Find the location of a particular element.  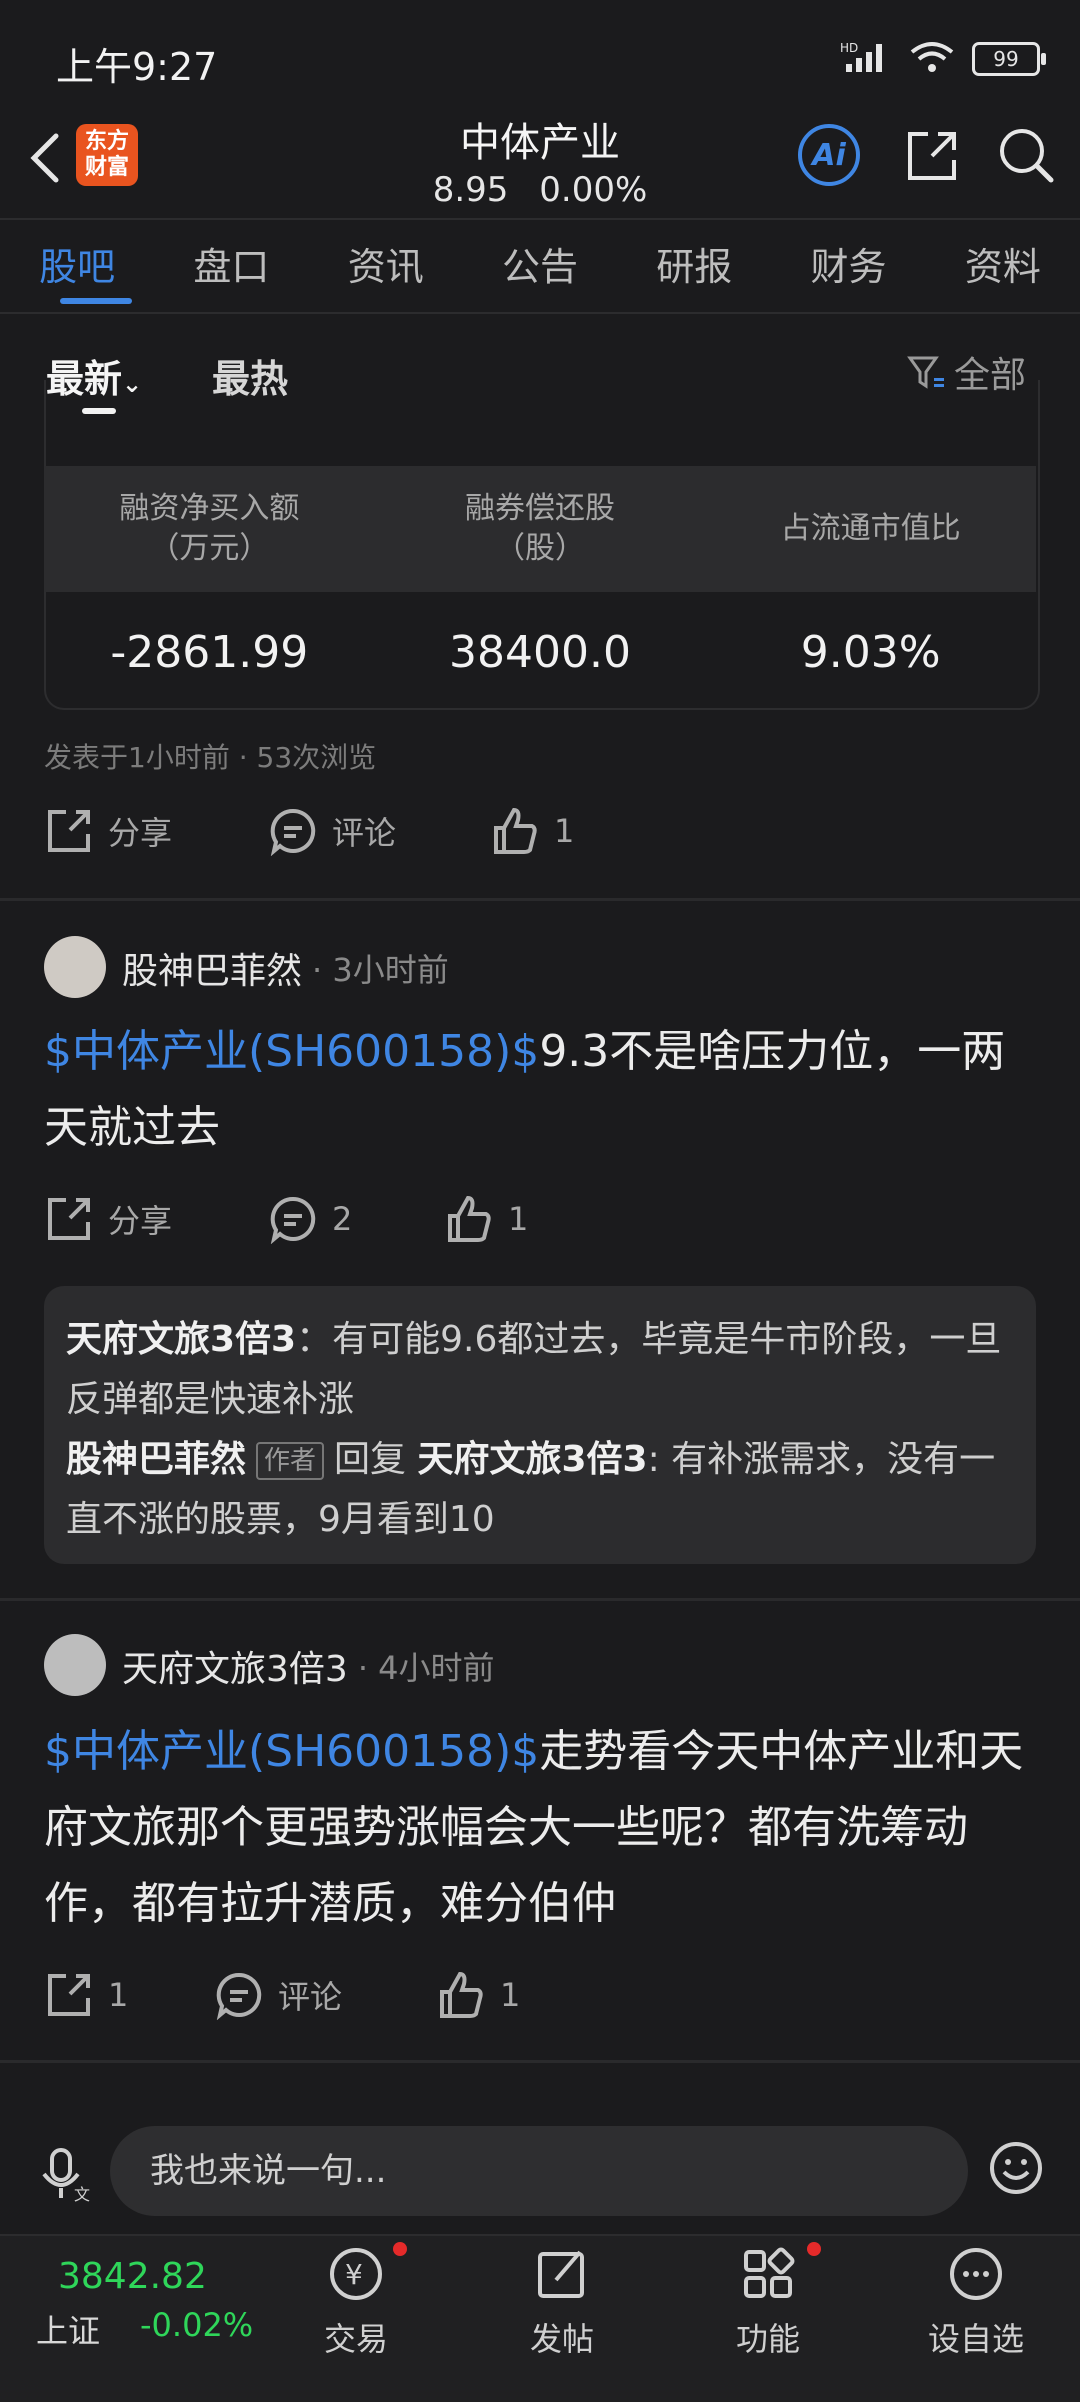

post2-header: 天府文旅3倍3 · 4小时前 is located at coordinates (308, 1666).